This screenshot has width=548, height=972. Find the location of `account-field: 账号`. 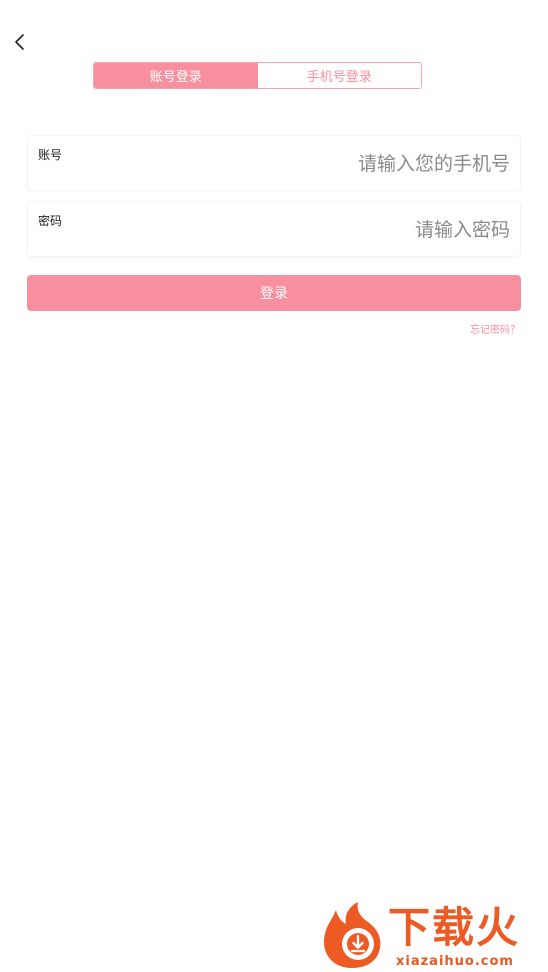

account-field: 账号 is located at coordinates (274, 163).